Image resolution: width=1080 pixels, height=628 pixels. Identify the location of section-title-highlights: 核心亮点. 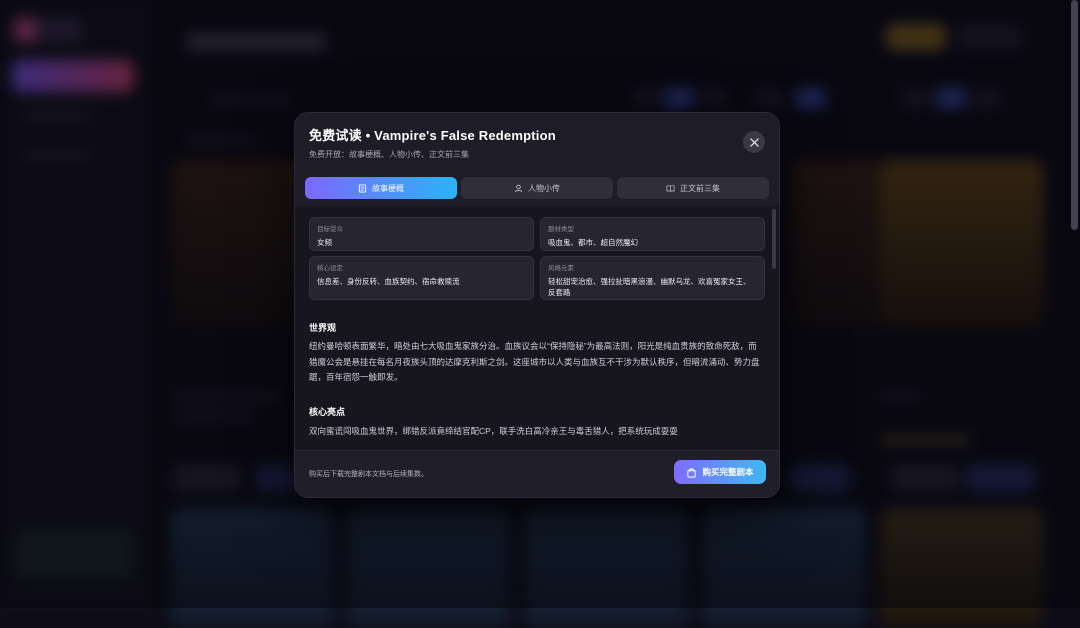
(327, 412).